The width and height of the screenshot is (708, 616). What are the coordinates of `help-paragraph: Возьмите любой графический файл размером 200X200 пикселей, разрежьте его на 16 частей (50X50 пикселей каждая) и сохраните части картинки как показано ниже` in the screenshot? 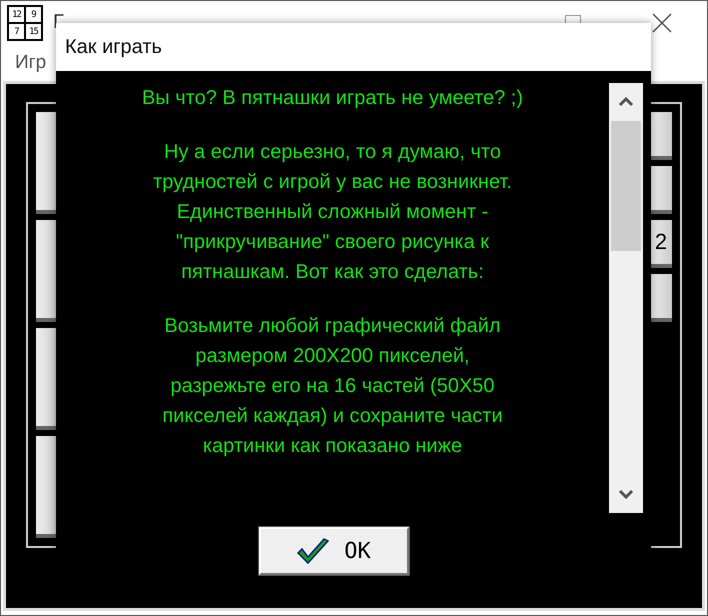 It's located at (332, 386).